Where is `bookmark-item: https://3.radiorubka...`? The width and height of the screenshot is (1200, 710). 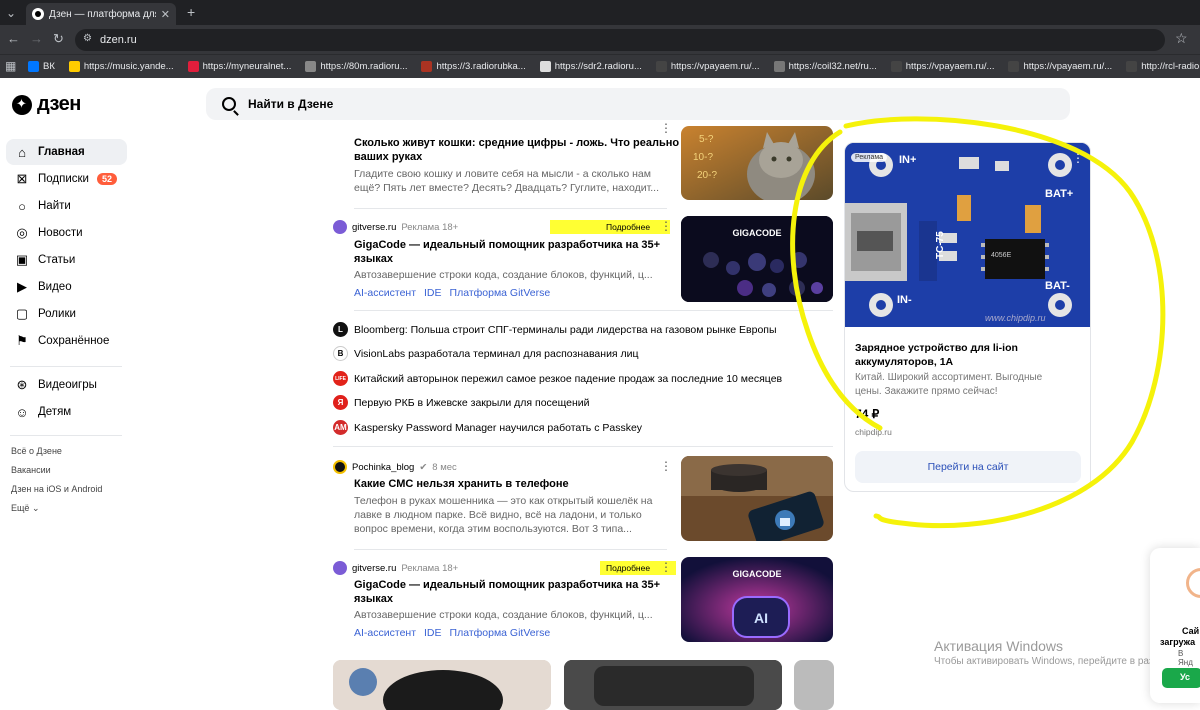 bookmark-item: https://3.radiorubka... is located at coordinates (473, 66).